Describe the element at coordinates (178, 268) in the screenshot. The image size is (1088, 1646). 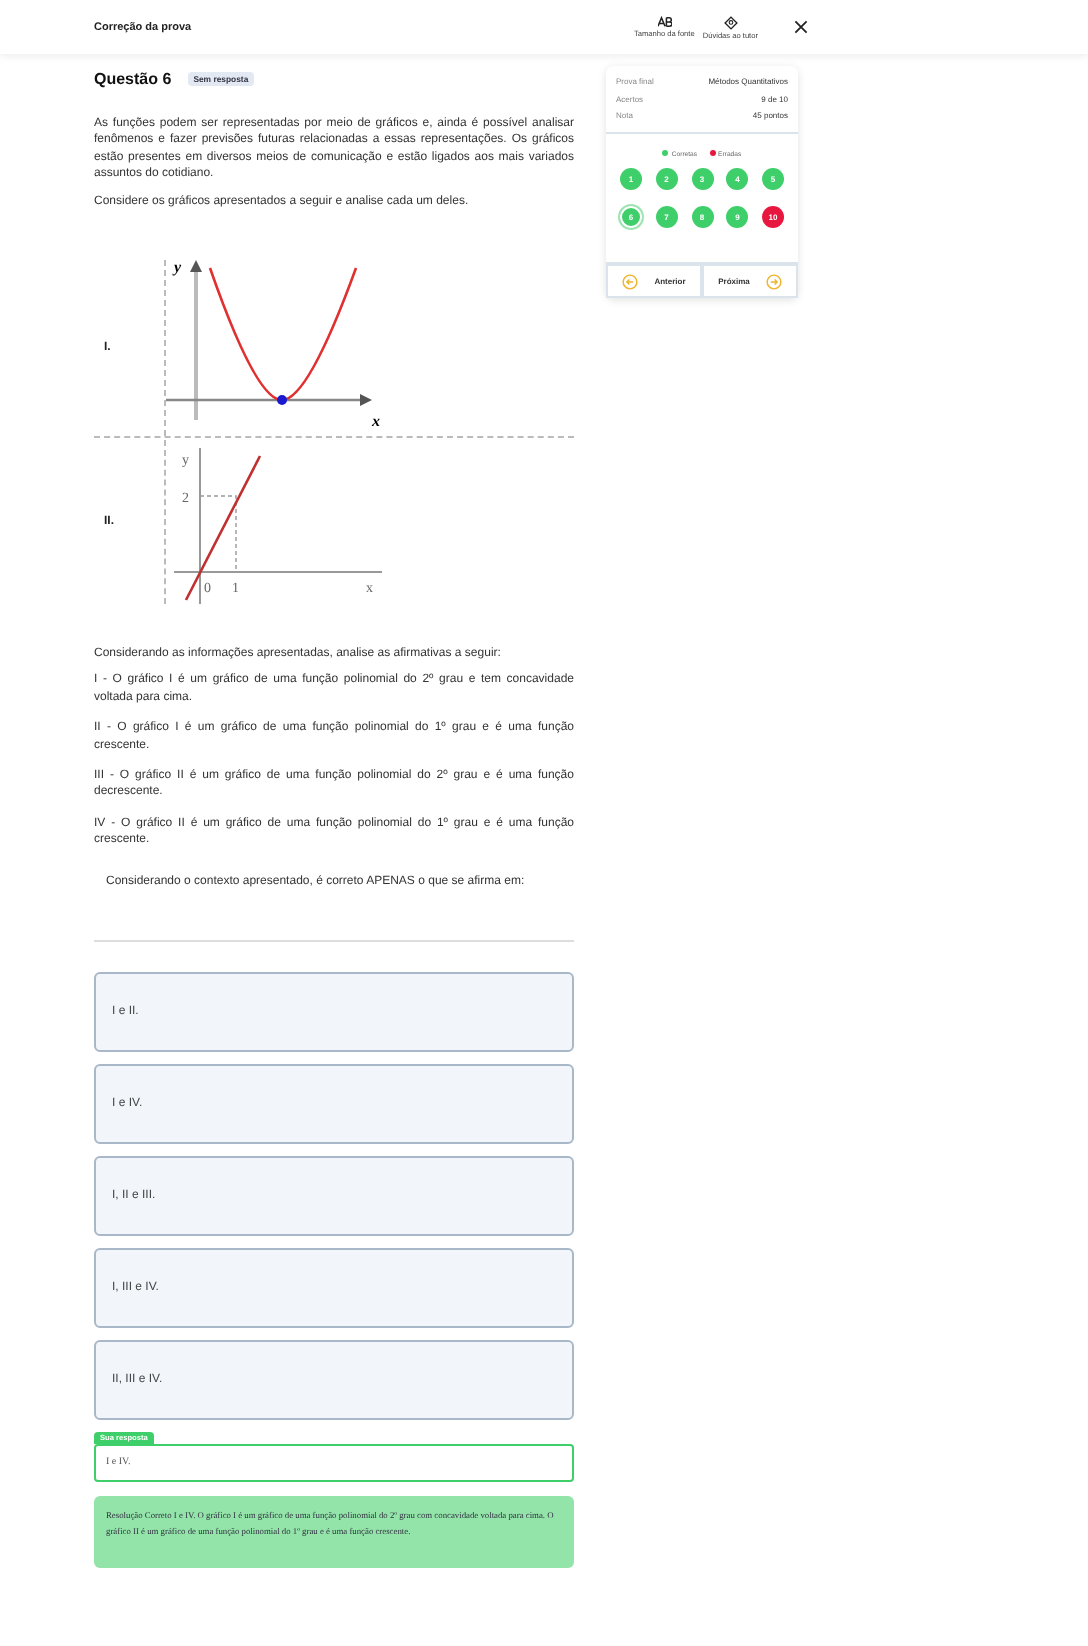
I see `axis-label: y` at that location.